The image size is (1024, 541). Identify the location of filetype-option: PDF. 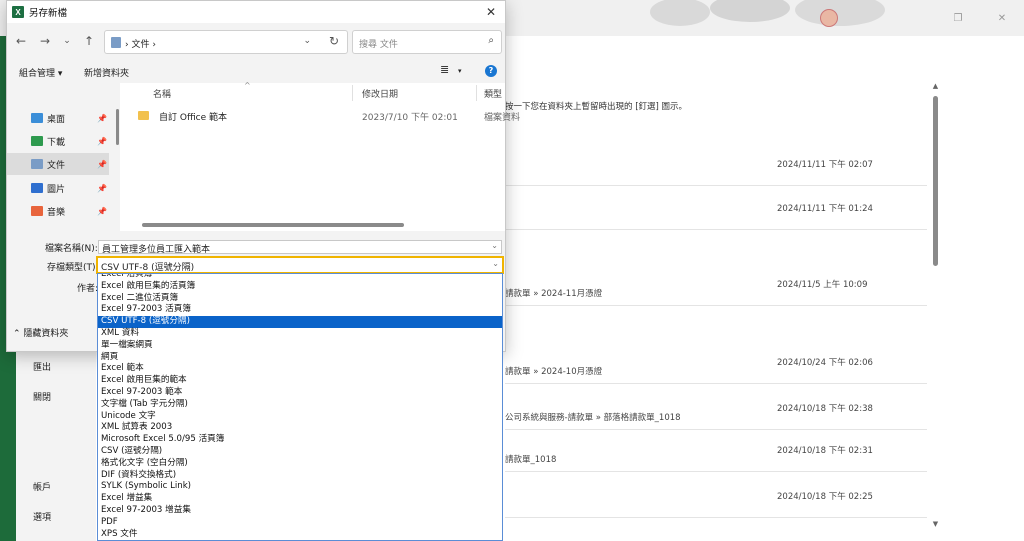
(300, 523).